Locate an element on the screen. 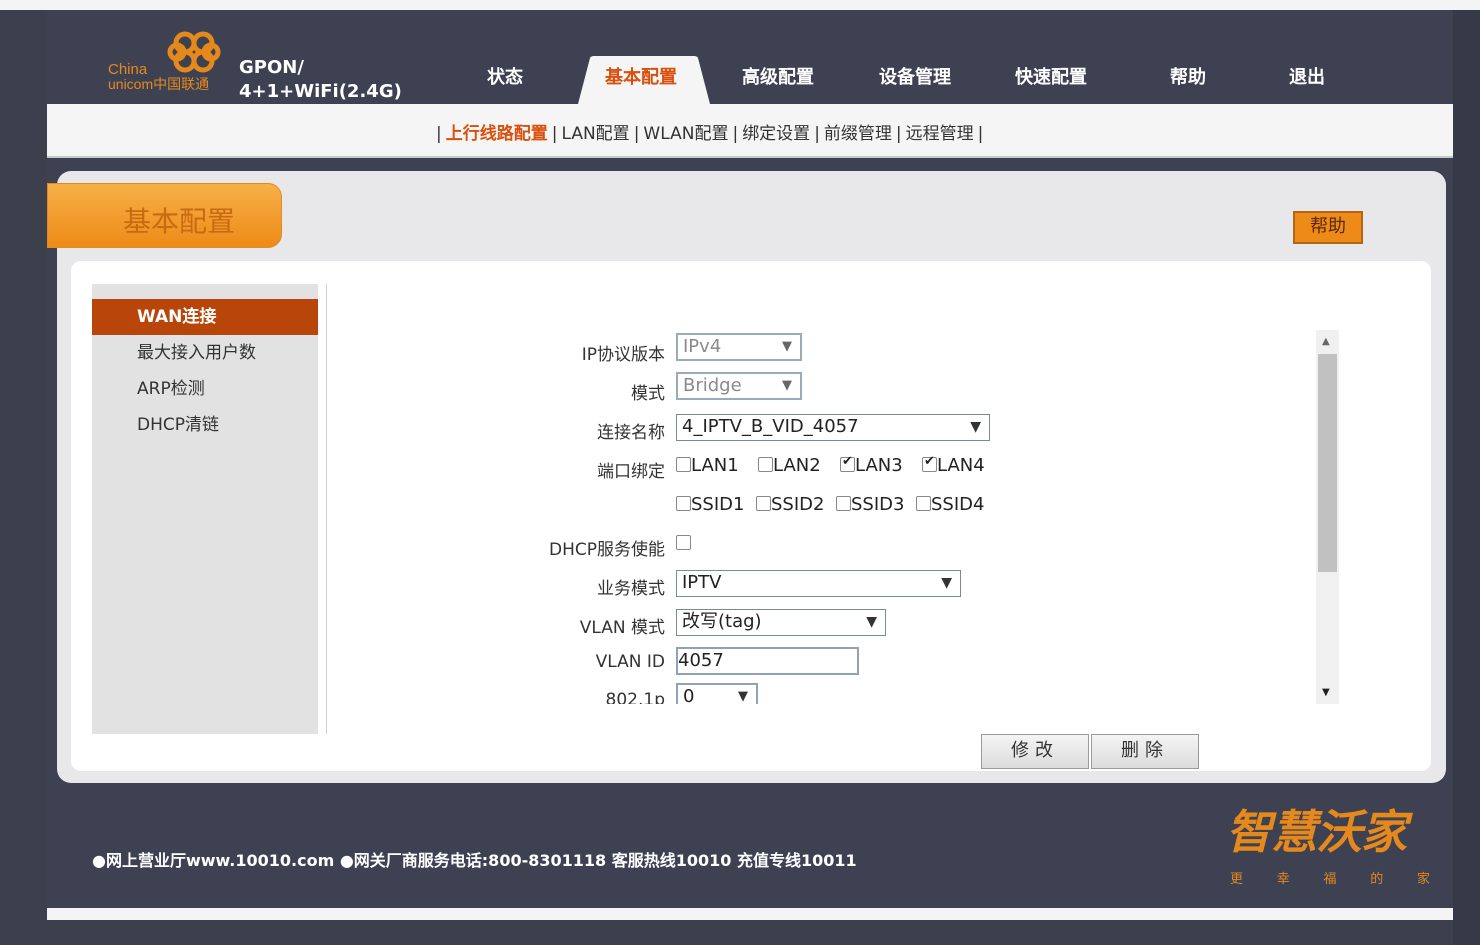  scroll-up-icon: ▲ is located at coordinates (1326, 341).